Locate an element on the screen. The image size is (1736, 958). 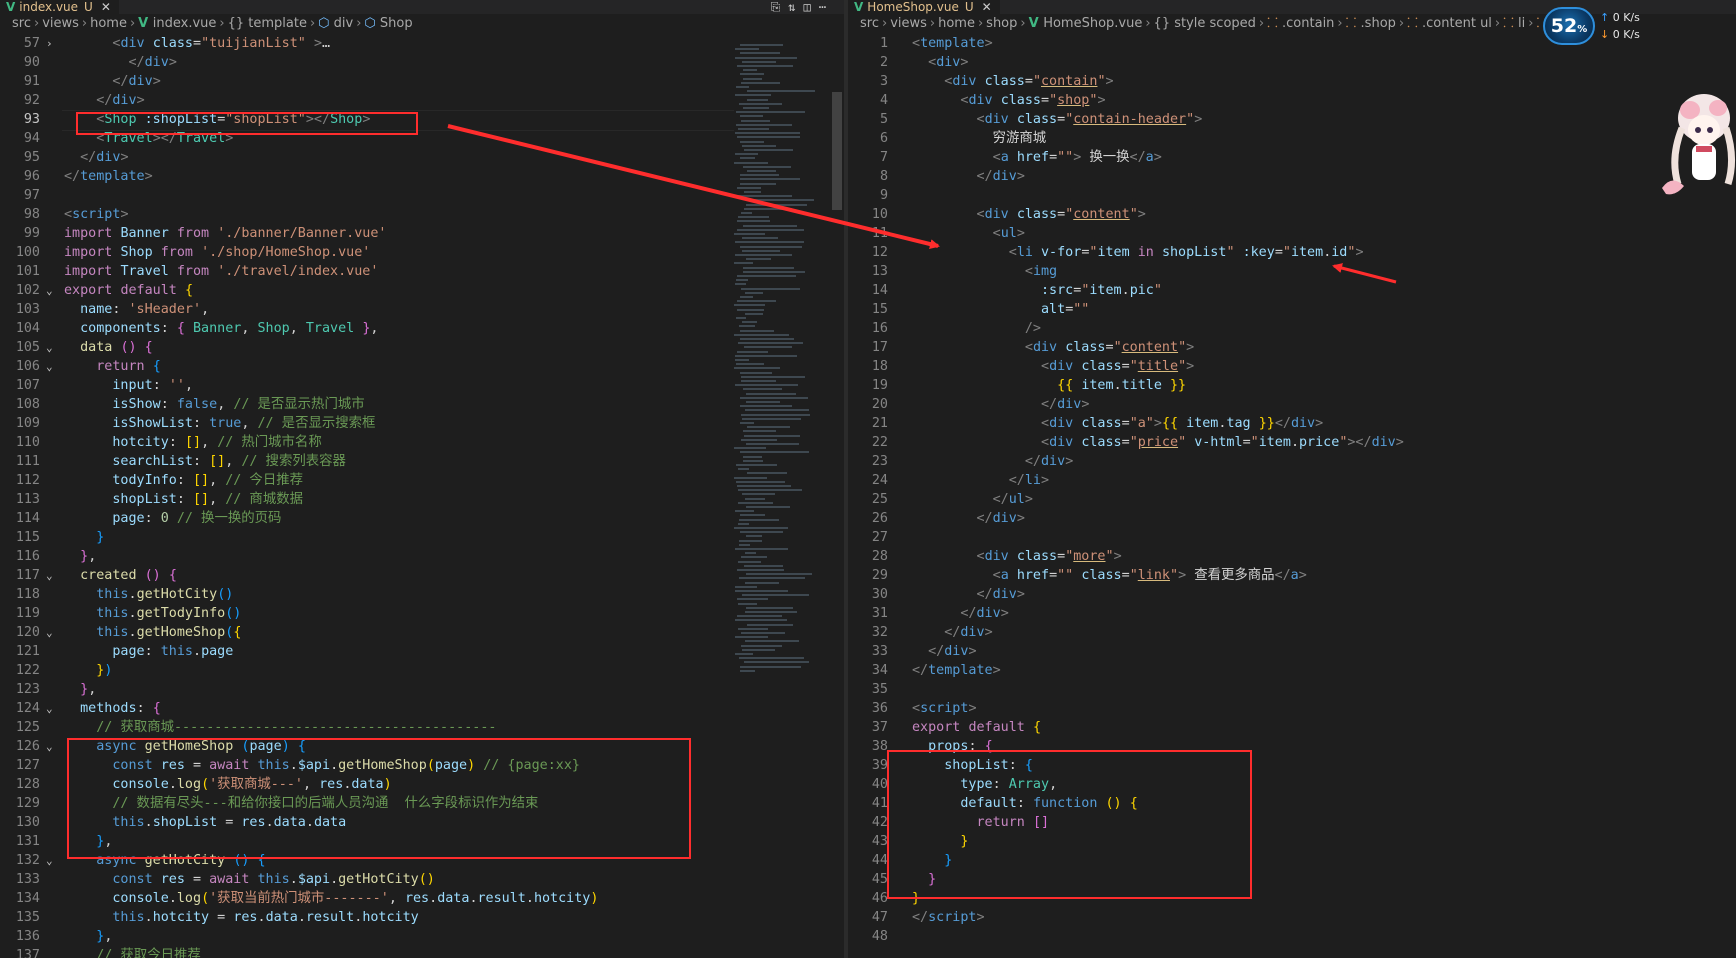
breadcrumb-item: ⸬ .contain is located at coordinates (1300, 23).